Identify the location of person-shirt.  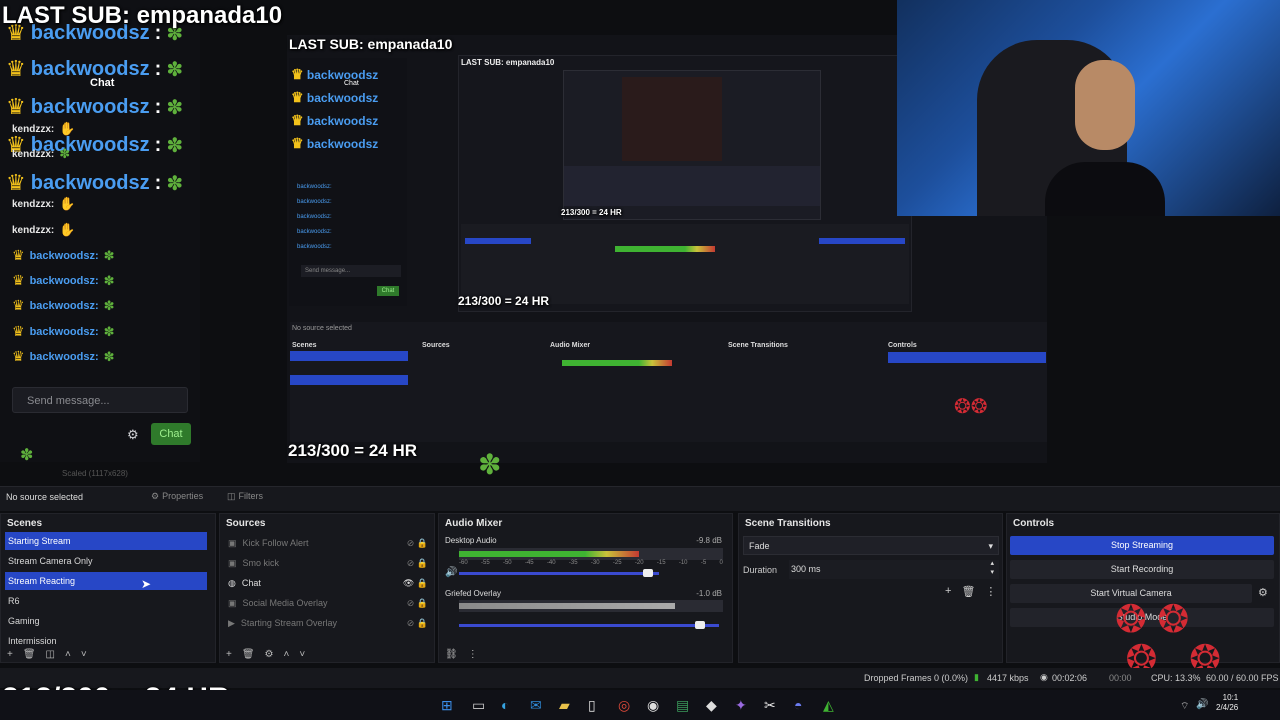
(1105, 189).